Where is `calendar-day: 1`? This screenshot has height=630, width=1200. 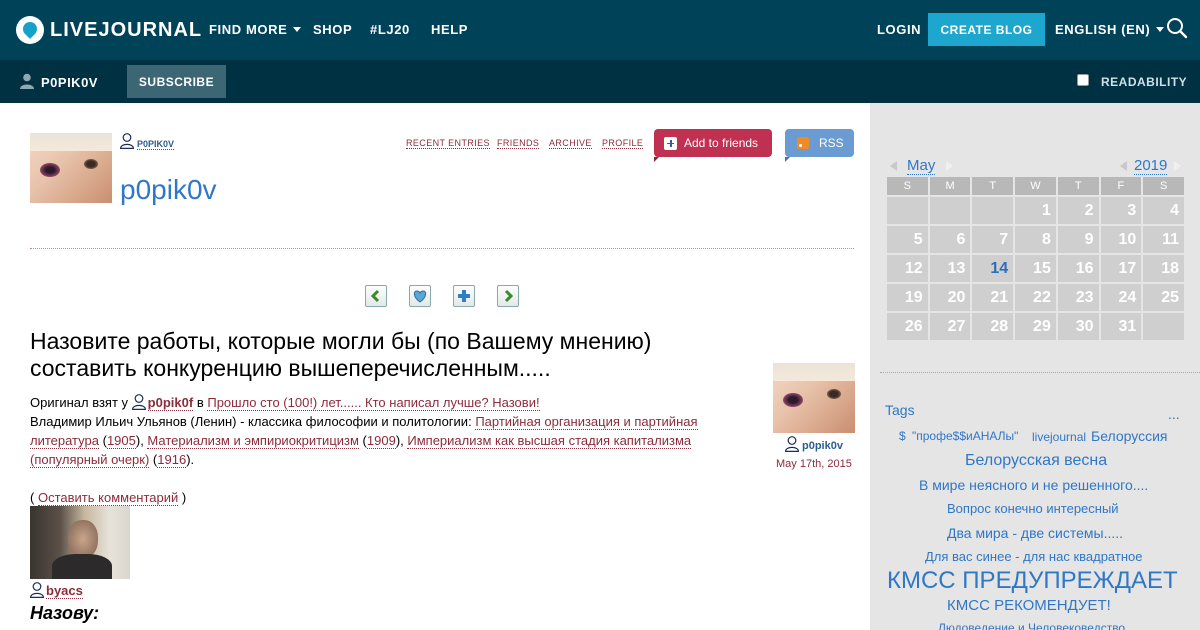
calendar-day: 1 is located at coordinates (1035, 210).